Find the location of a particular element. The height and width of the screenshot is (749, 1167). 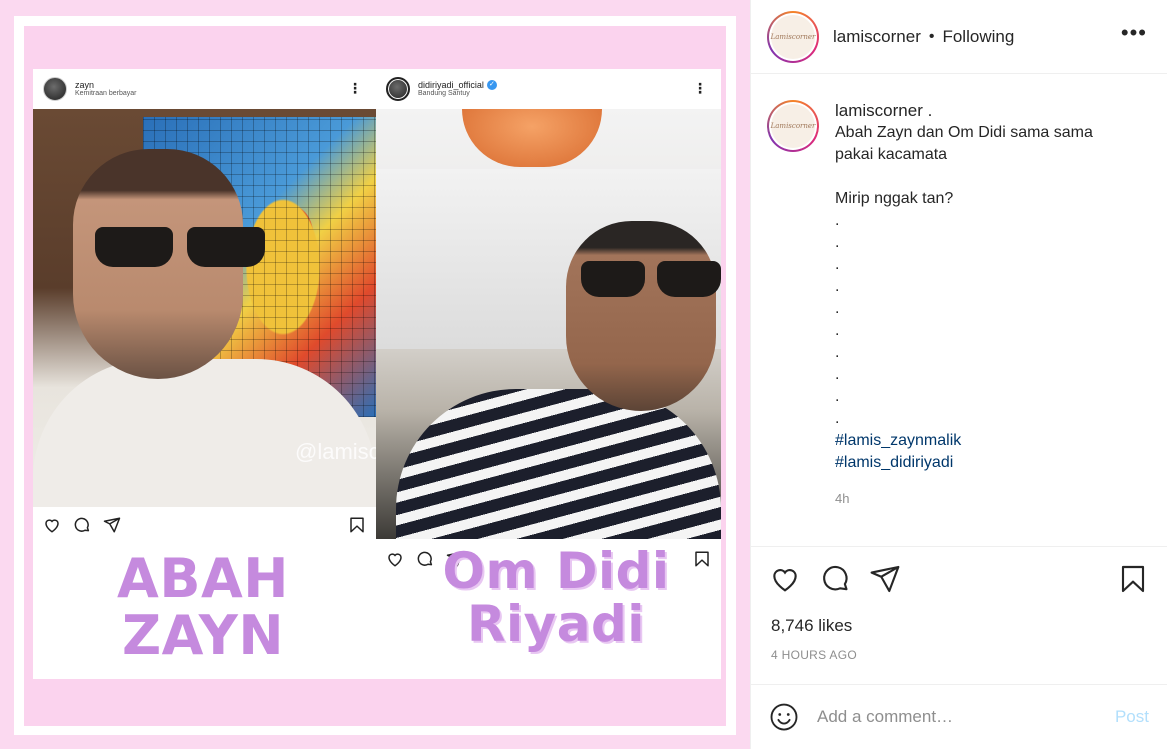

comment-input is located at coordinates (961, 717).